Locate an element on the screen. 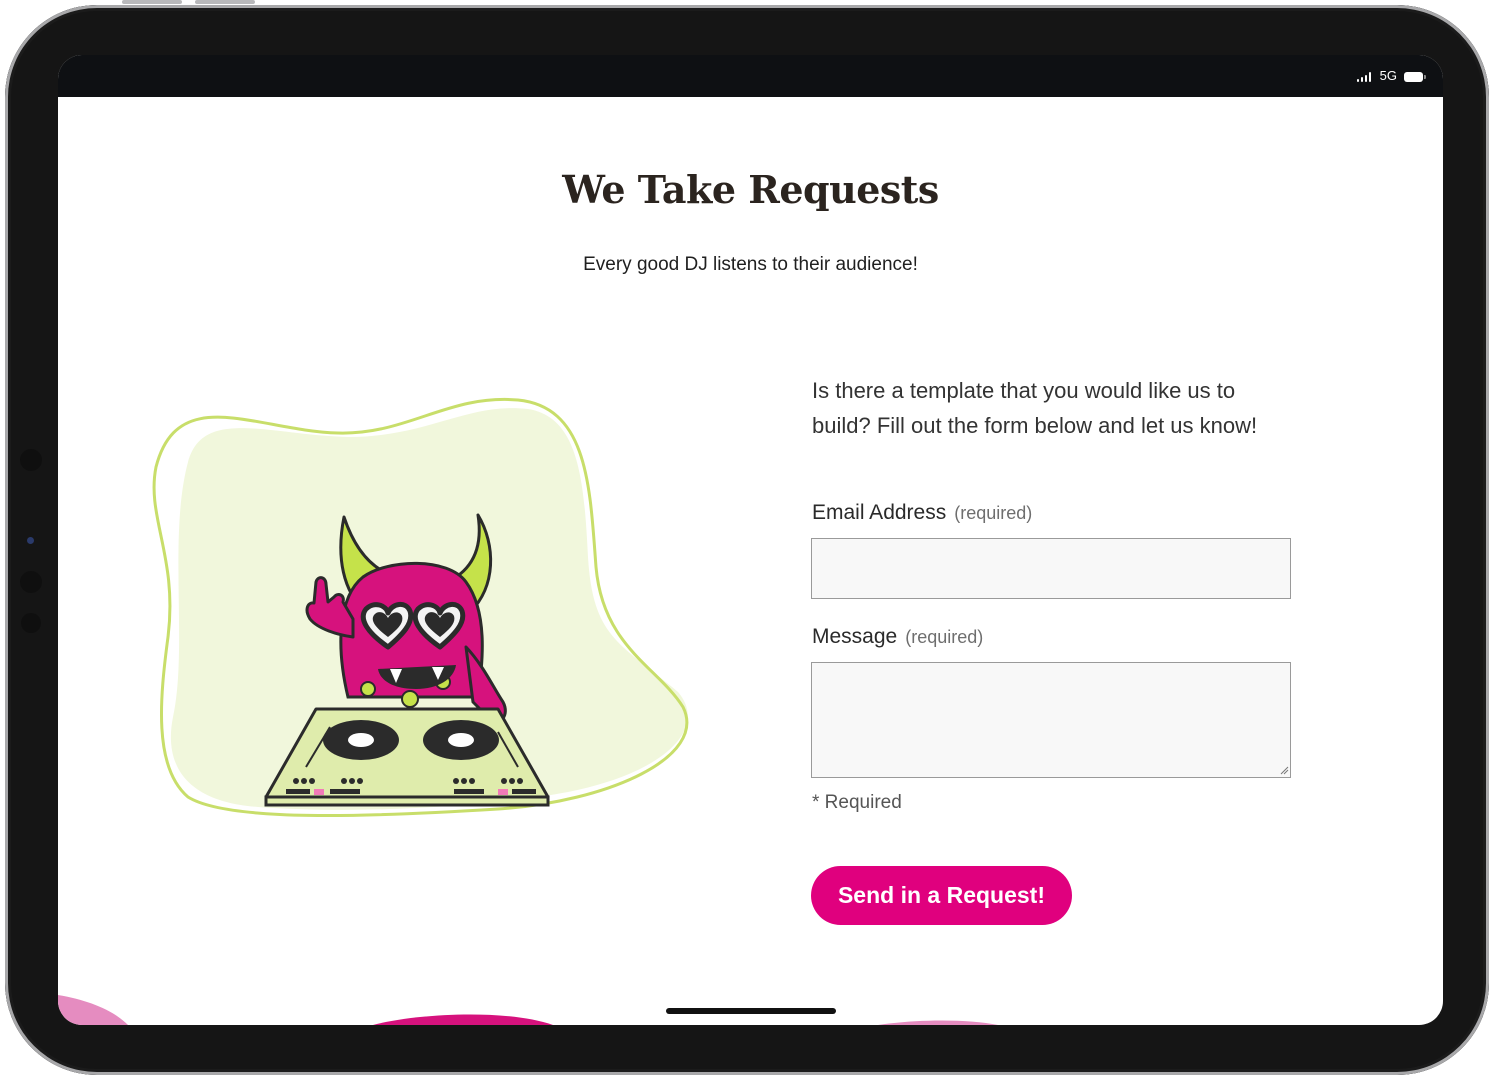  network-label: 5G is located at coordinates (1388, 75).